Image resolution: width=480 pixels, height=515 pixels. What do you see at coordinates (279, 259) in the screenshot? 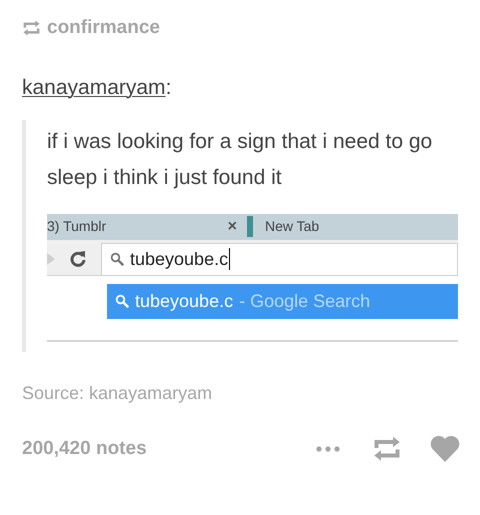
I see `address-bar: tubeyoube.c` at bounding box center [279, 259].